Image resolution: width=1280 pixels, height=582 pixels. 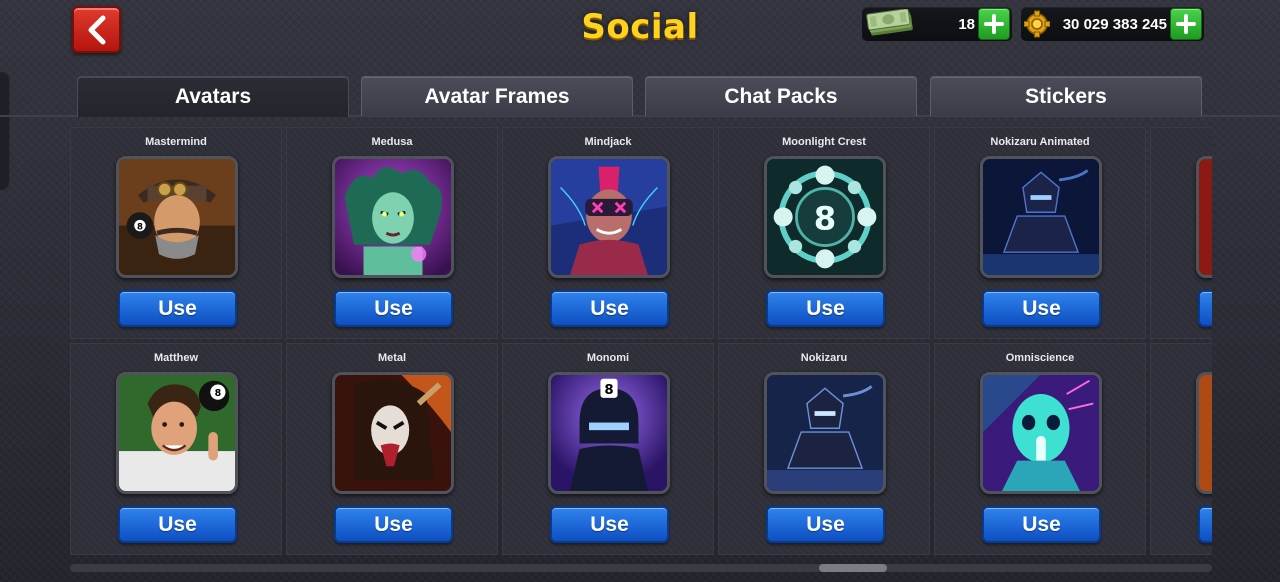 I want to click on avatar-name: Monomi, so click(x=608, y=358).